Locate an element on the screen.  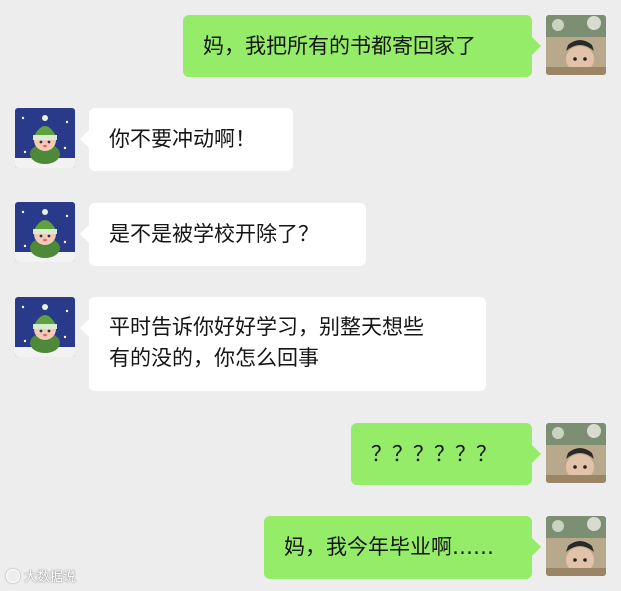
message-text-4: 平时告诉你好好学习，别整天想些 有的没的，你怎么回事 is located at coordinates (266, 342).